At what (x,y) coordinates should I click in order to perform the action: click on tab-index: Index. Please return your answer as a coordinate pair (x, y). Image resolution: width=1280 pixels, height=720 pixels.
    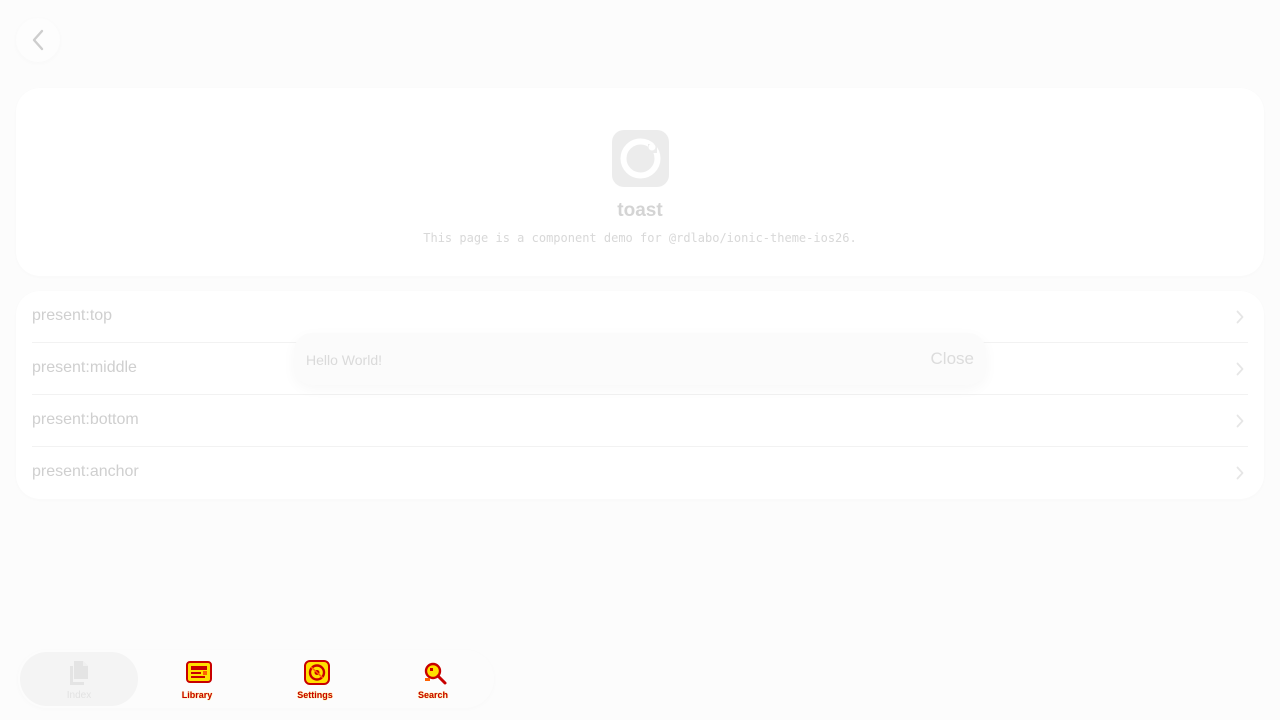
    Looking at the image, I should click on (79, 679).